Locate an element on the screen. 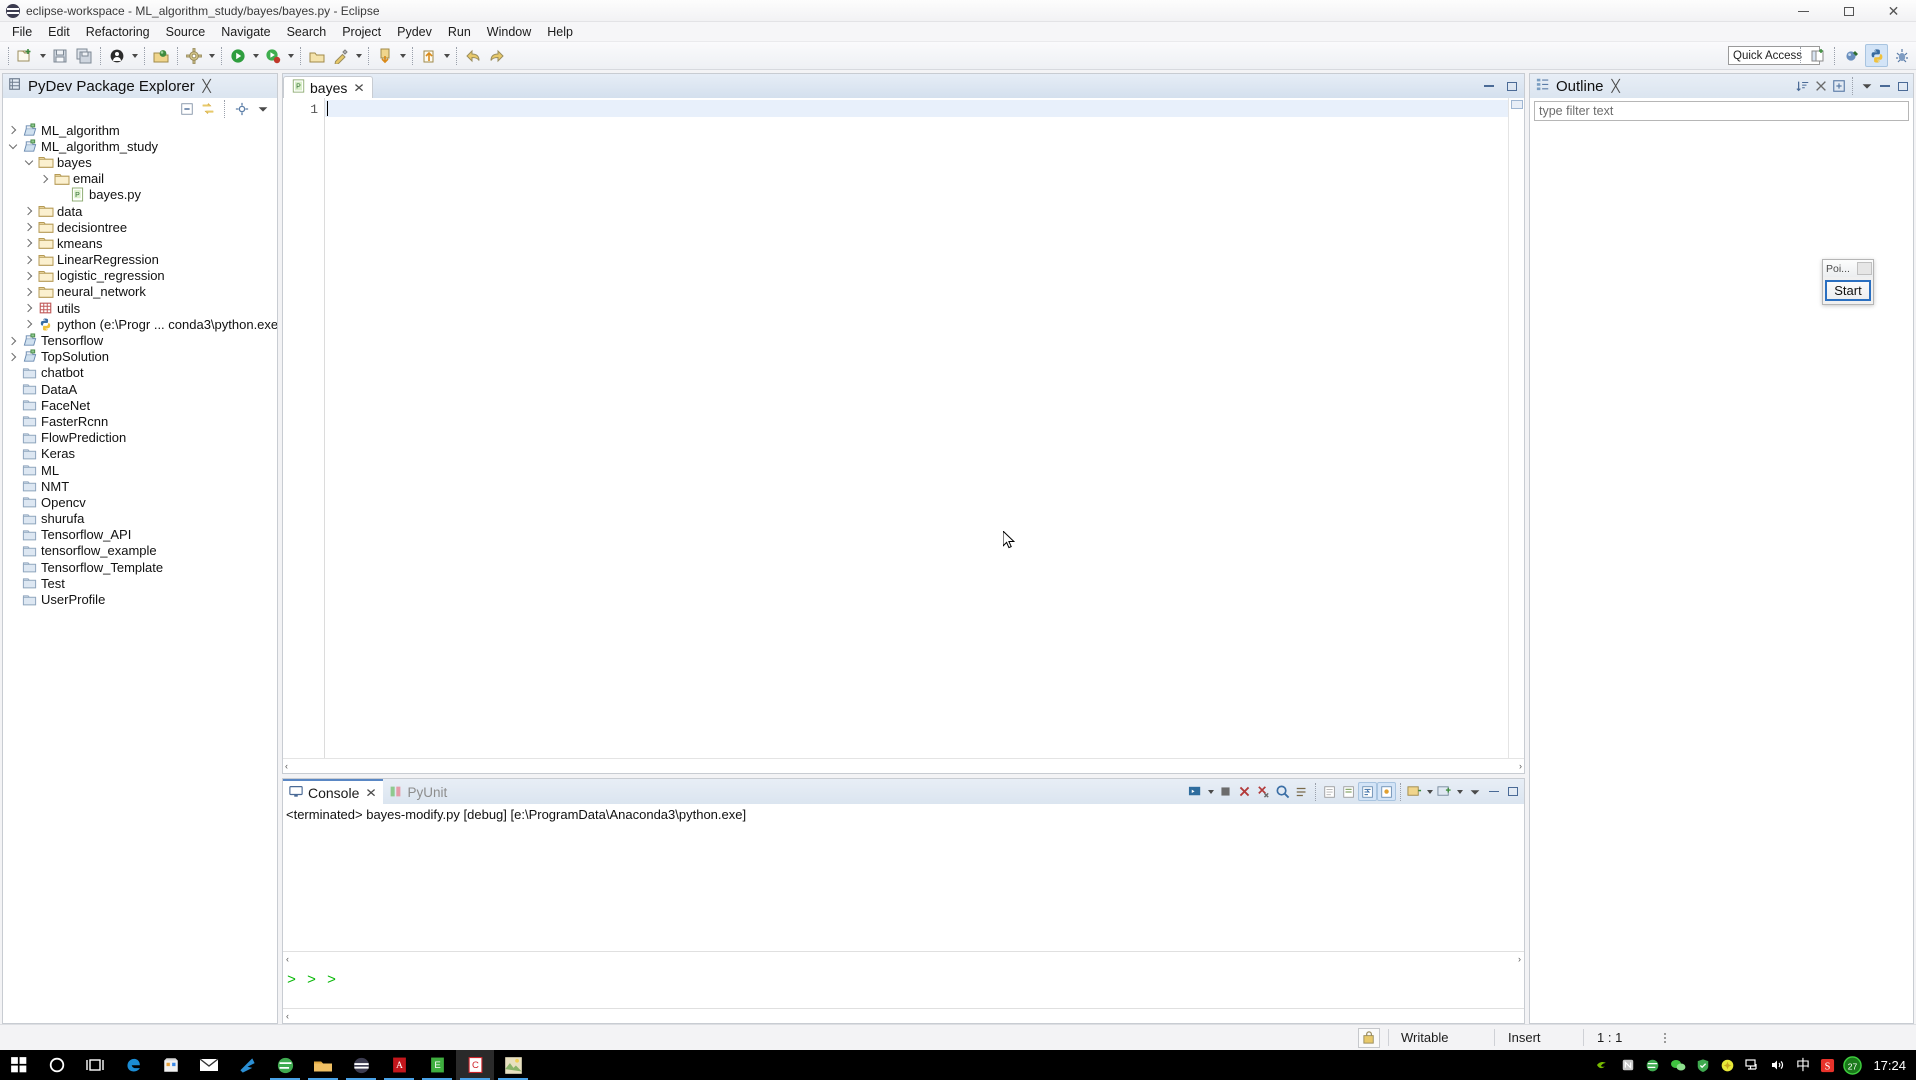  open-perspective-icon is located at coordinates (1817, 55).